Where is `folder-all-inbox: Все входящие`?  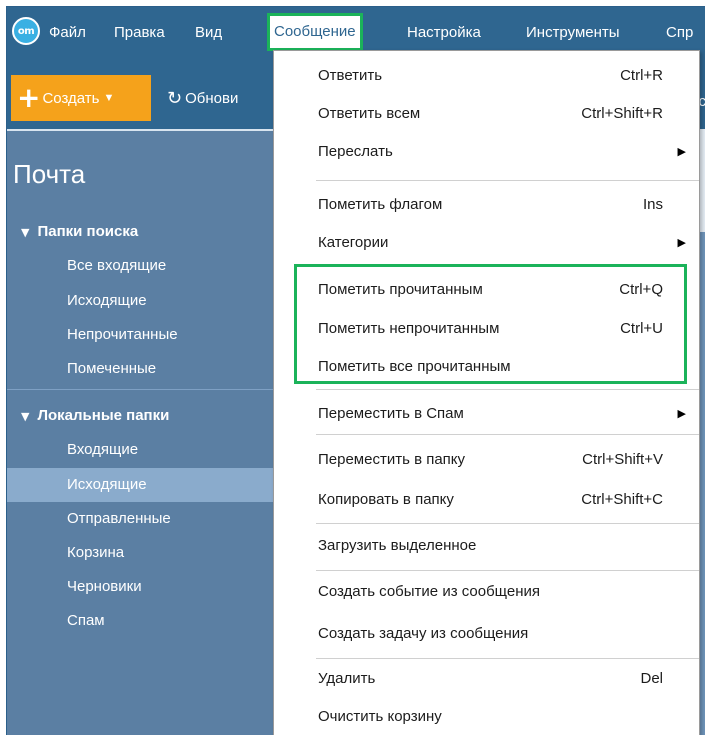
folder-all-inbox: Все входящие is located at coordinates (141, 266).